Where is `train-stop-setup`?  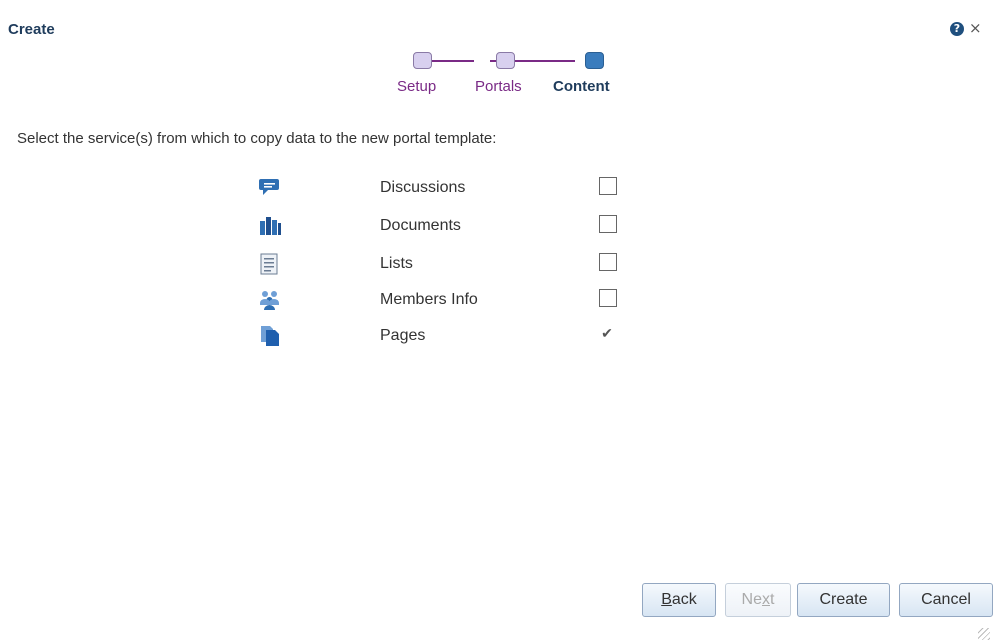
train-stop-setup is located at coordinates (422, 60).